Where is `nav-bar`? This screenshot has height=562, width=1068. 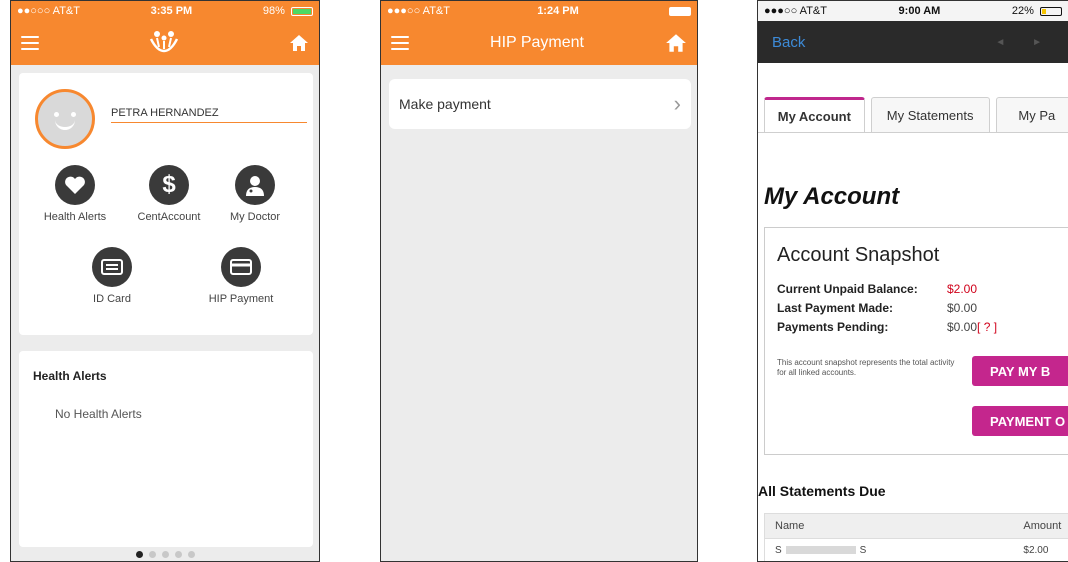
nav-bar is located at coordinates (165, 43).